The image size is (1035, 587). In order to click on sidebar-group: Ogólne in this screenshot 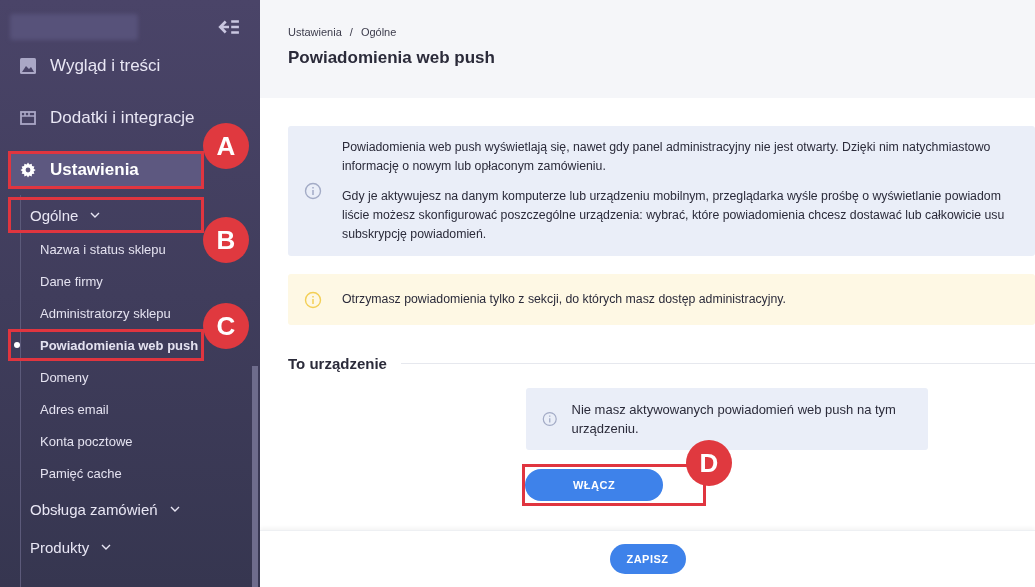, I will do `click(106, 215)`.